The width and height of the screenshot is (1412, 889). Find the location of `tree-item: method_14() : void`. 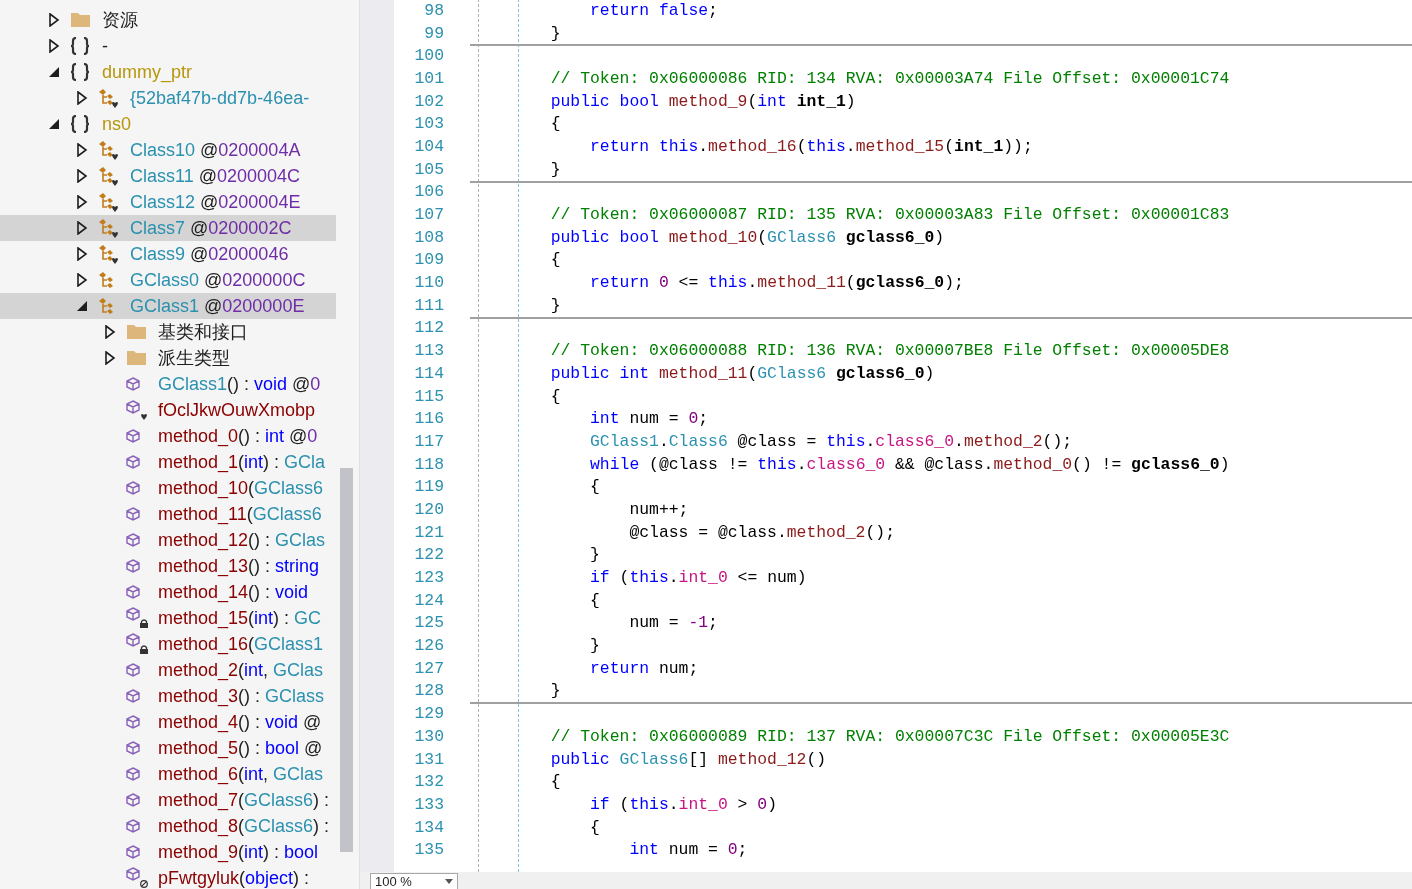

tree-item: method_14() : void is located at coordinates (168, 592).